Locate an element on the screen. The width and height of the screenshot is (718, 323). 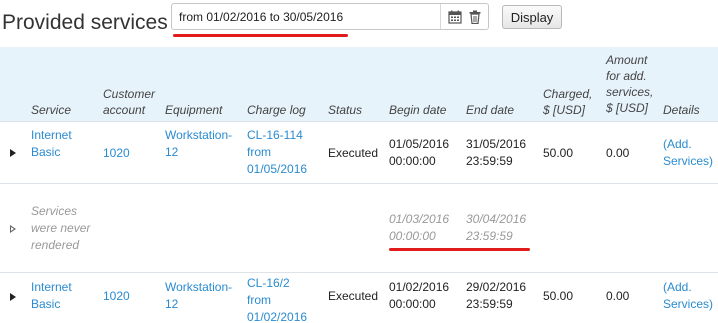
row3-service: Internet Basic is located at coordinates (51, 296).